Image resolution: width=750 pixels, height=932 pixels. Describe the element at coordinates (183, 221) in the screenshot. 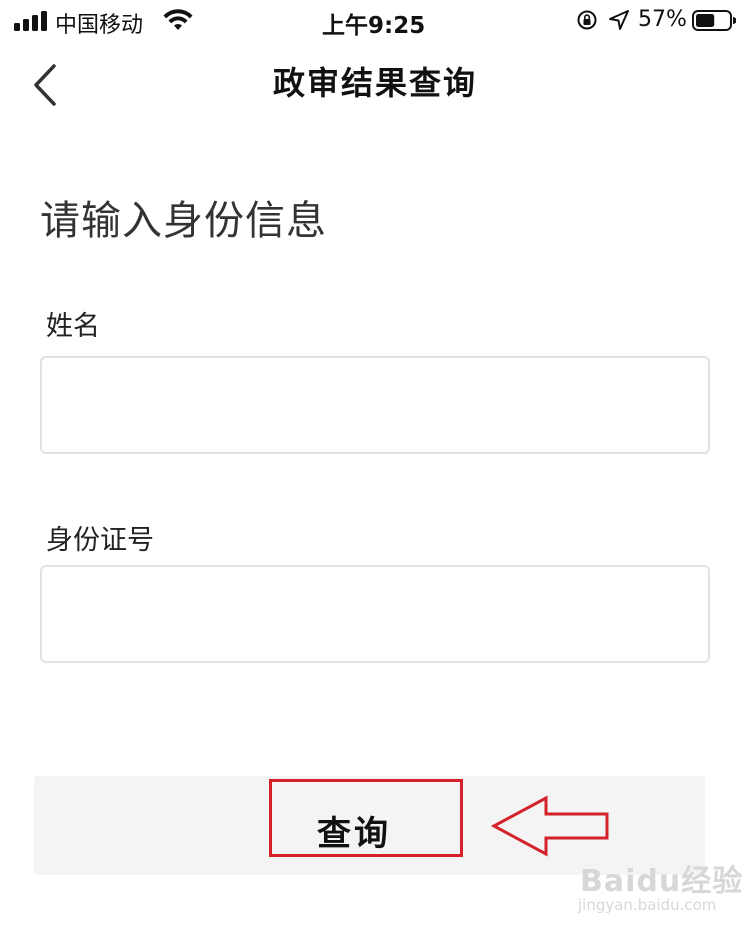

I see `form-heading: 请输入身份信息` at that location.